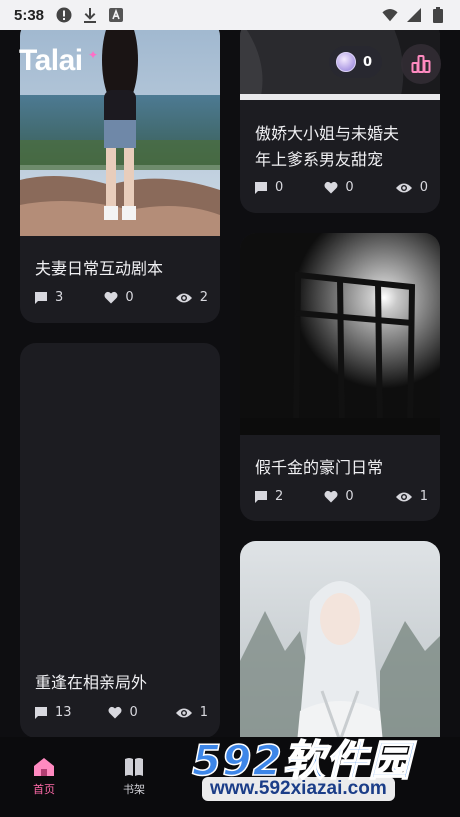 This screenshot has width=460, height=817. Describe the element at coordinates (59, 297) in the screenshot. I see `comment-count: 3` at that location.